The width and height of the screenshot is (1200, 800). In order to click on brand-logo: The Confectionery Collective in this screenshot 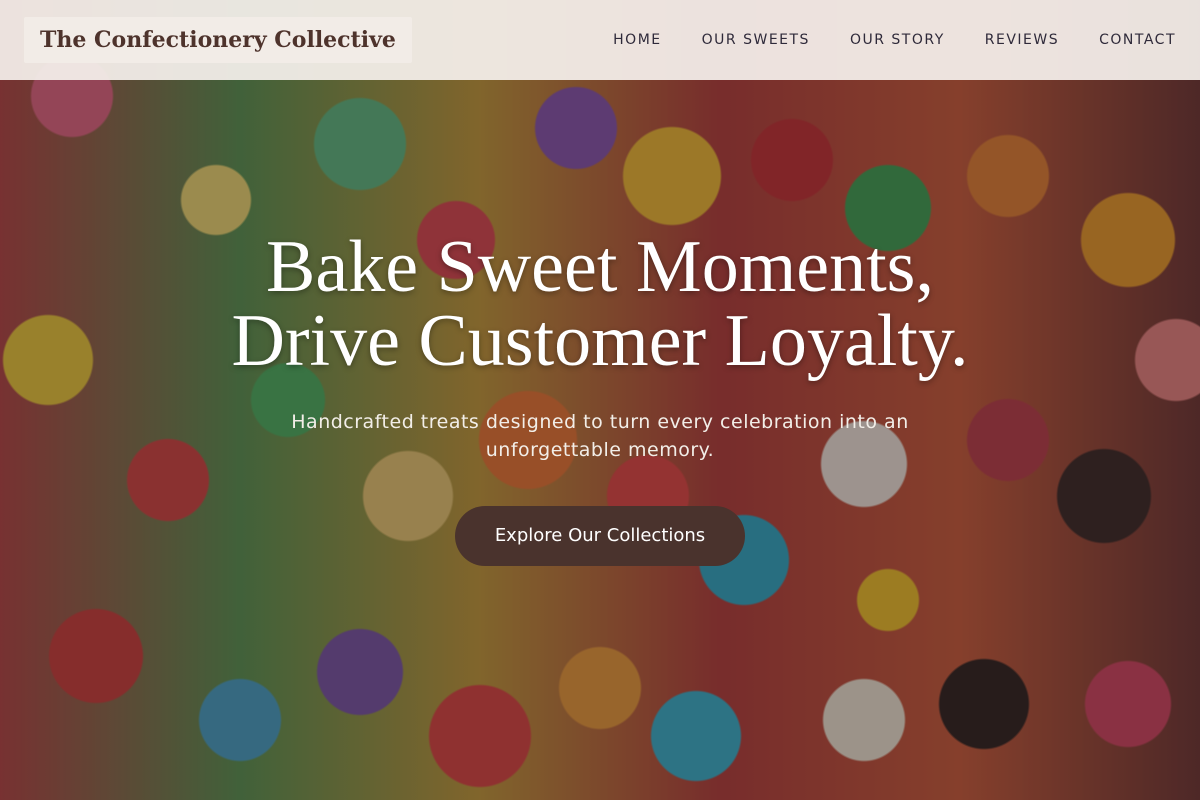, I will do `click(218, 40)`.